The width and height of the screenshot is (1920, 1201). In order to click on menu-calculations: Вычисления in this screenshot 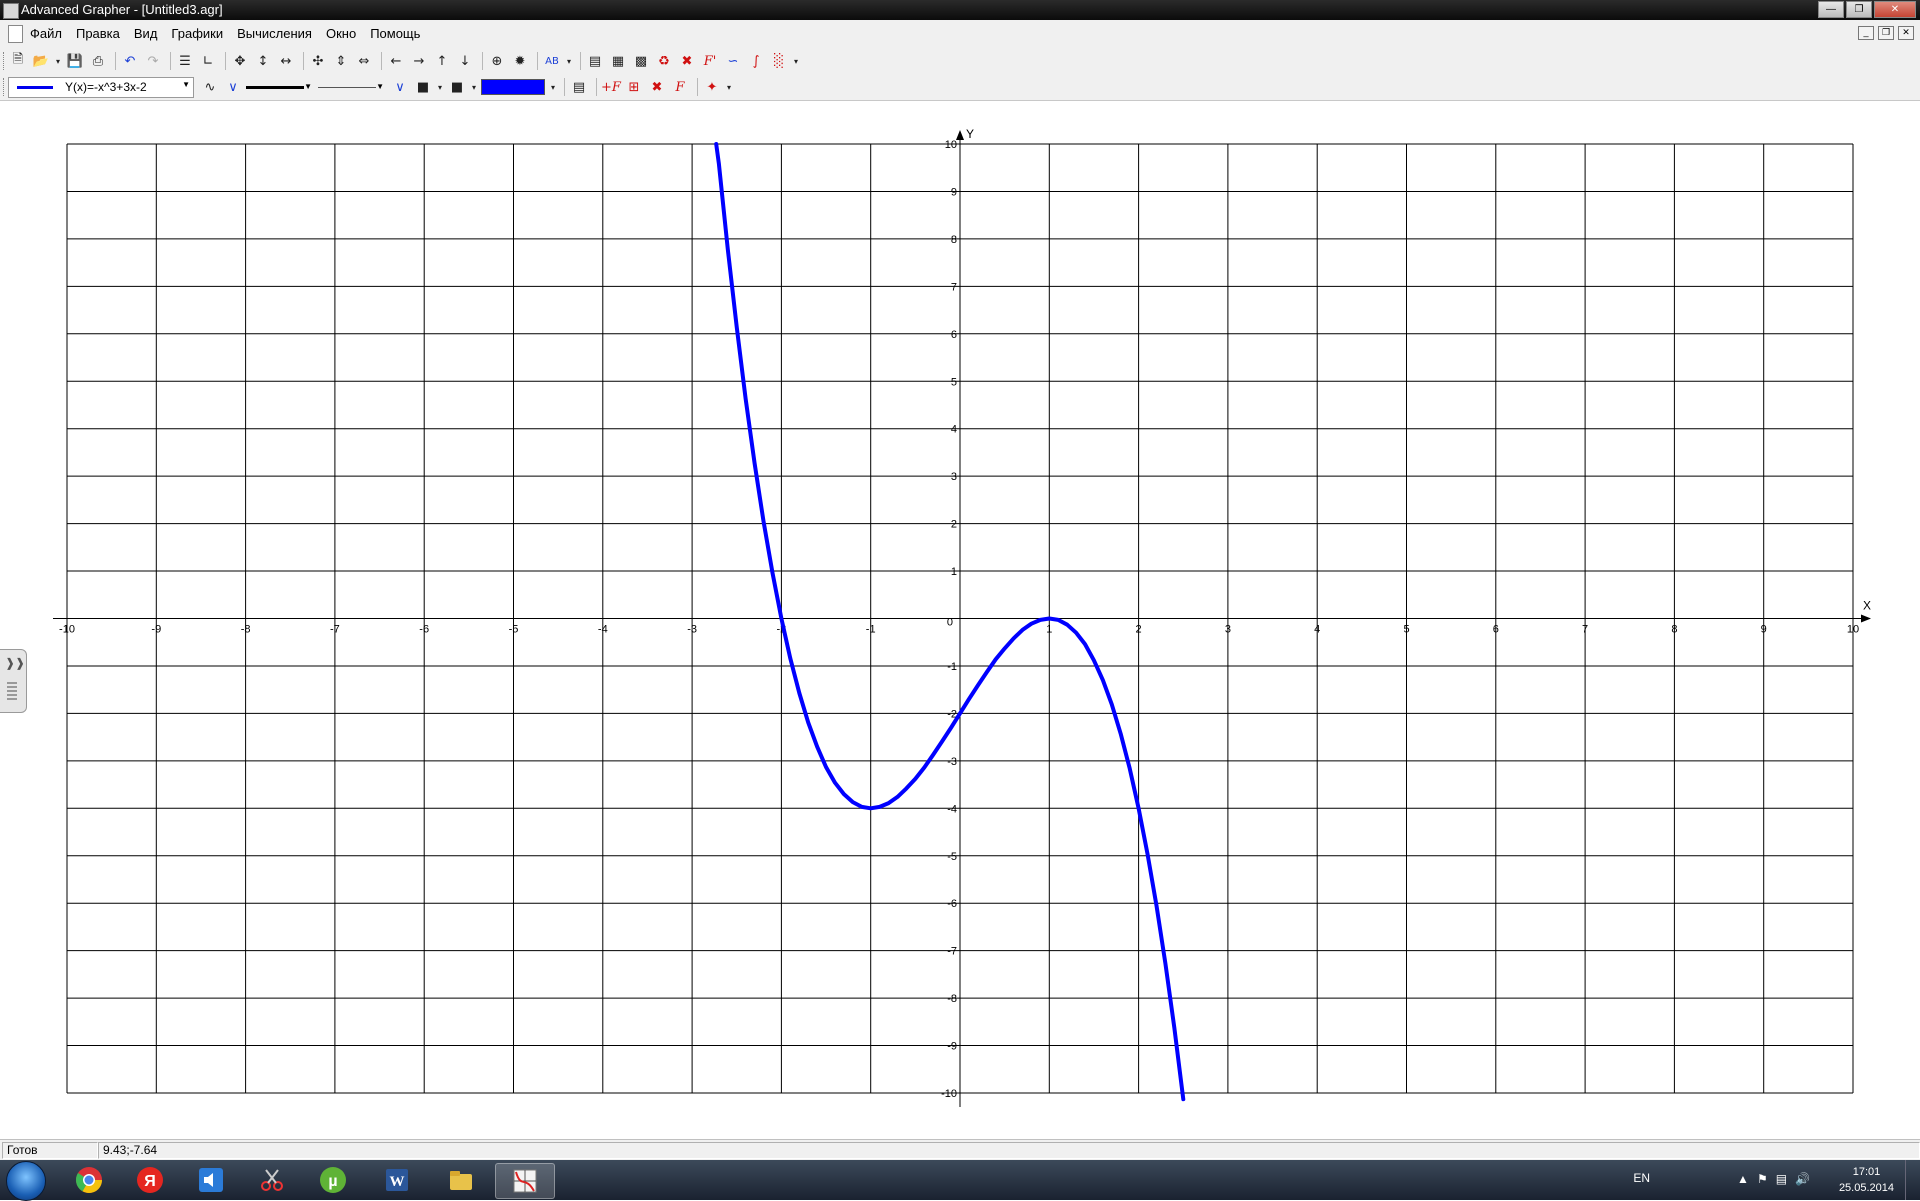, I will do `click(274, 33)`.